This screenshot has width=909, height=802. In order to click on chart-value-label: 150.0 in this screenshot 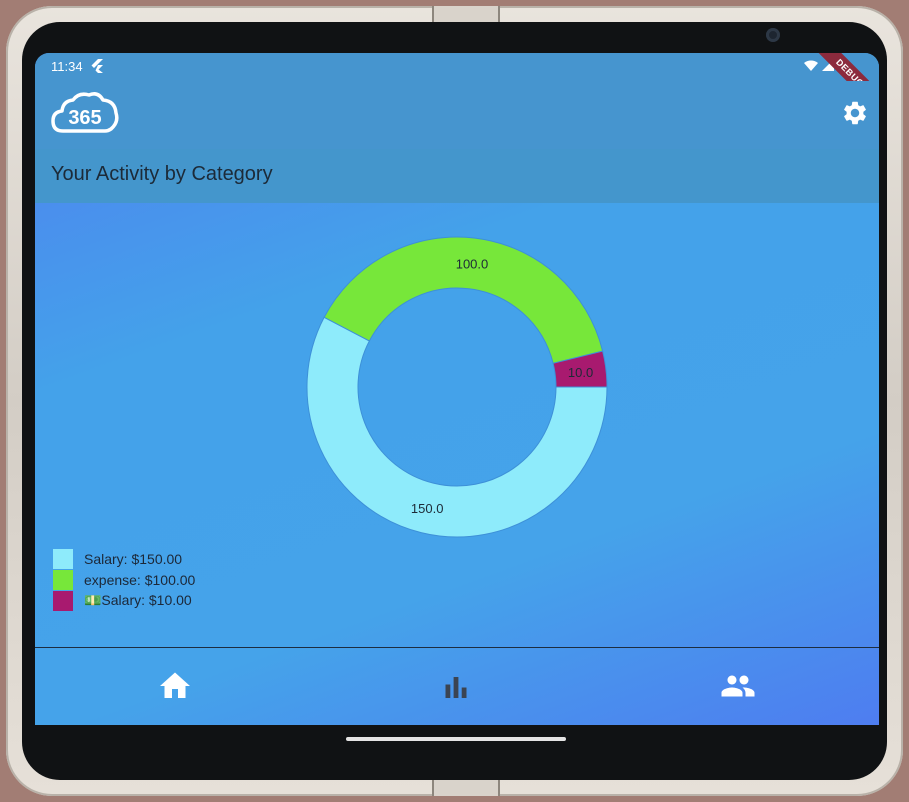, I will do `click(427, 508)`.